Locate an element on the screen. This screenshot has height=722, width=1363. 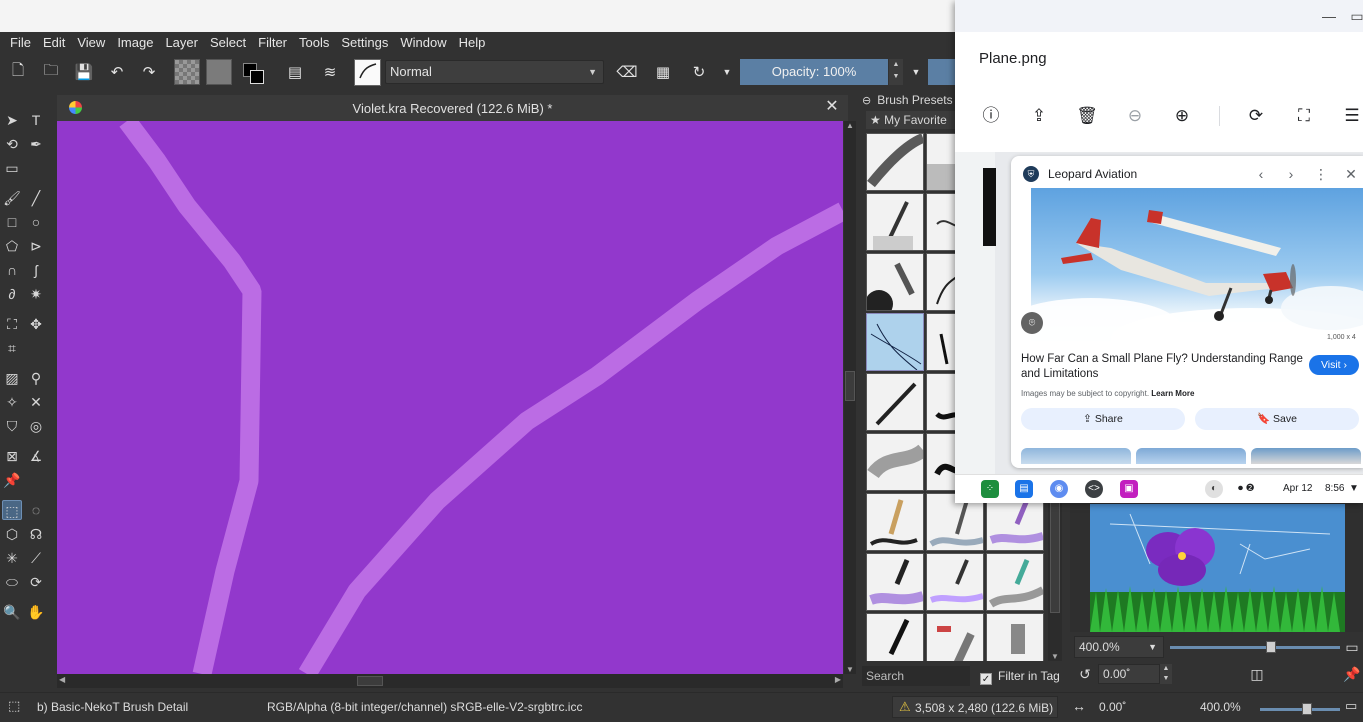
scroll-down-icon: ▼ is located at coordinates (850, 669).